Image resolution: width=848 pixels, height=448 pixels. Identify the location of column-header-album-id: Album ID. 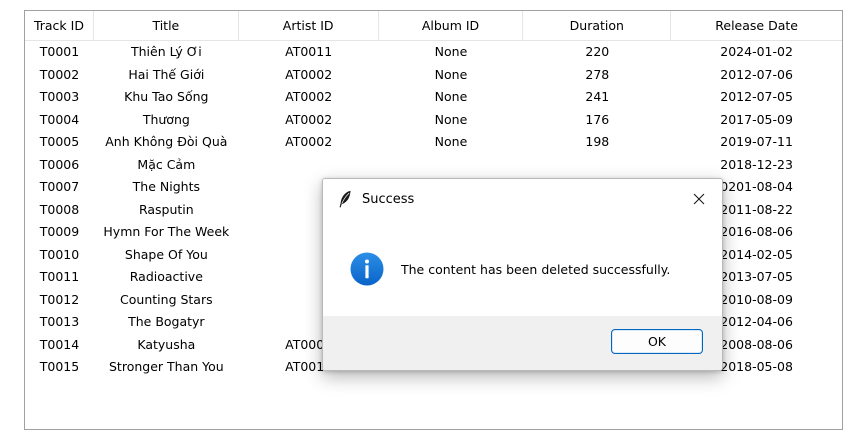
(451, 26).